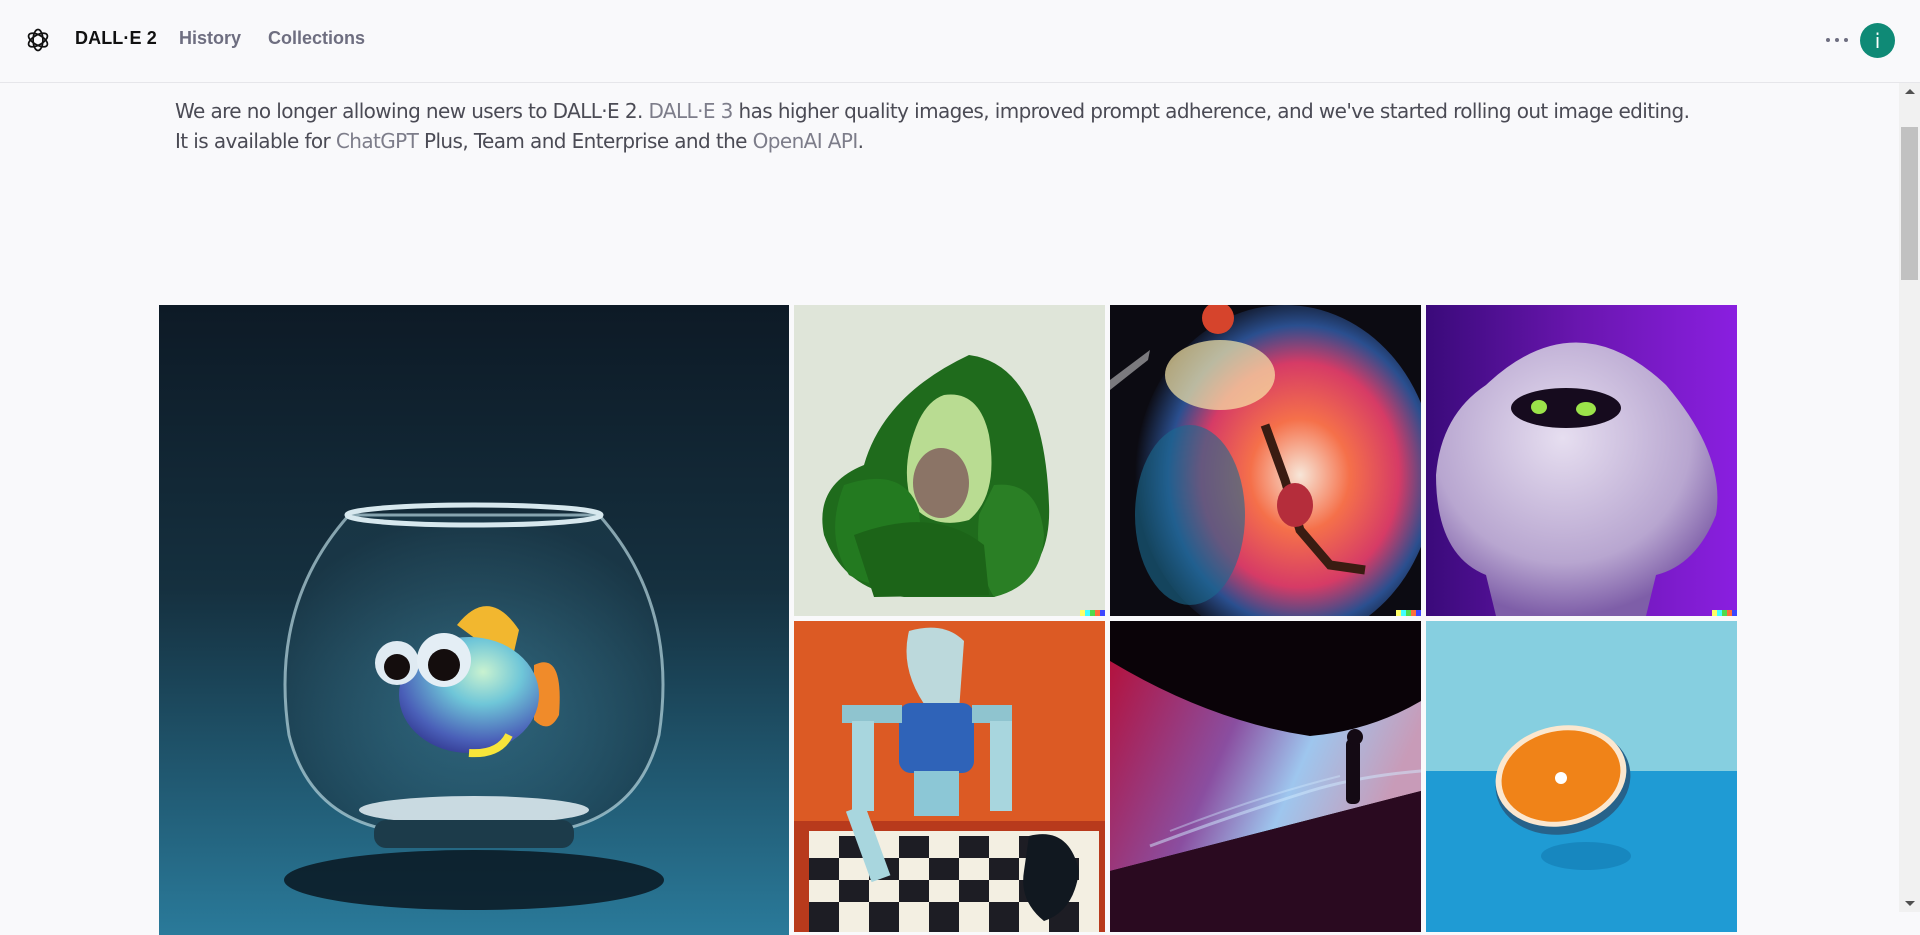 The width and height of the screenshot is (1920, 935). I want to click on chatgpt-link: ChatGPT, so click(377, 141).